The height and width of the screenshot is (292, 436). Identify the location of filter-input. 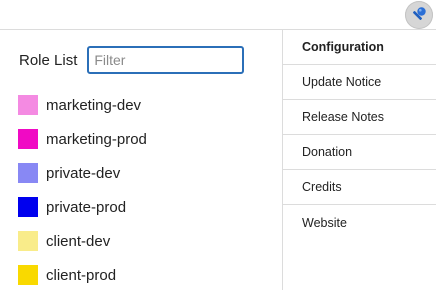
(166, 60).